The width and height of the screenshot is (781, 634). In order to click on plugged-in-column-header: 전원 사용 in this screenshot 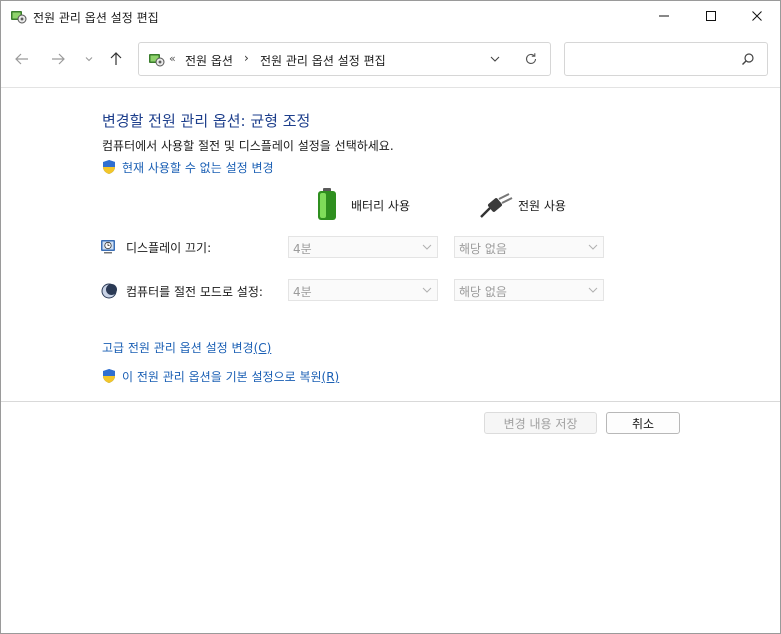, I will do `click(542, 206)`.